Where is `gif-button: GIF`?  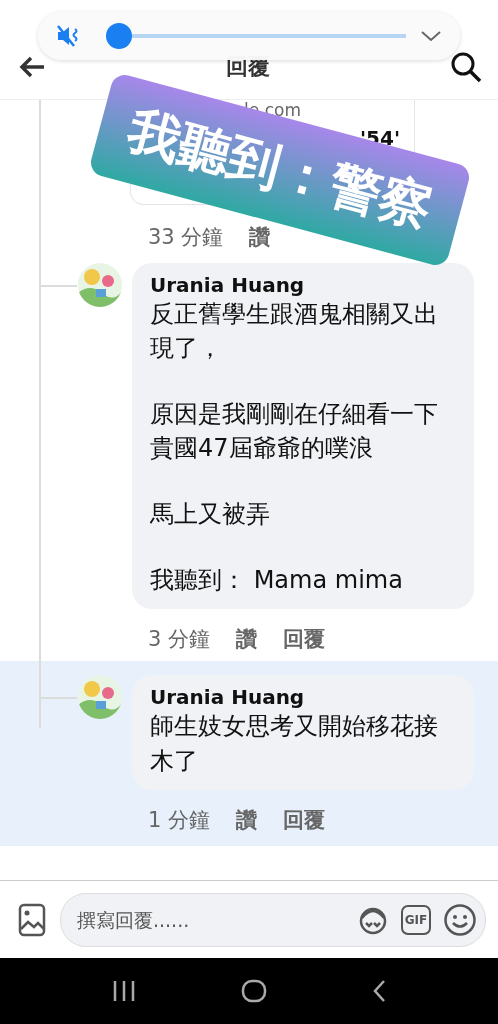 gif-button: GIF is located at coordinates (416, 919).